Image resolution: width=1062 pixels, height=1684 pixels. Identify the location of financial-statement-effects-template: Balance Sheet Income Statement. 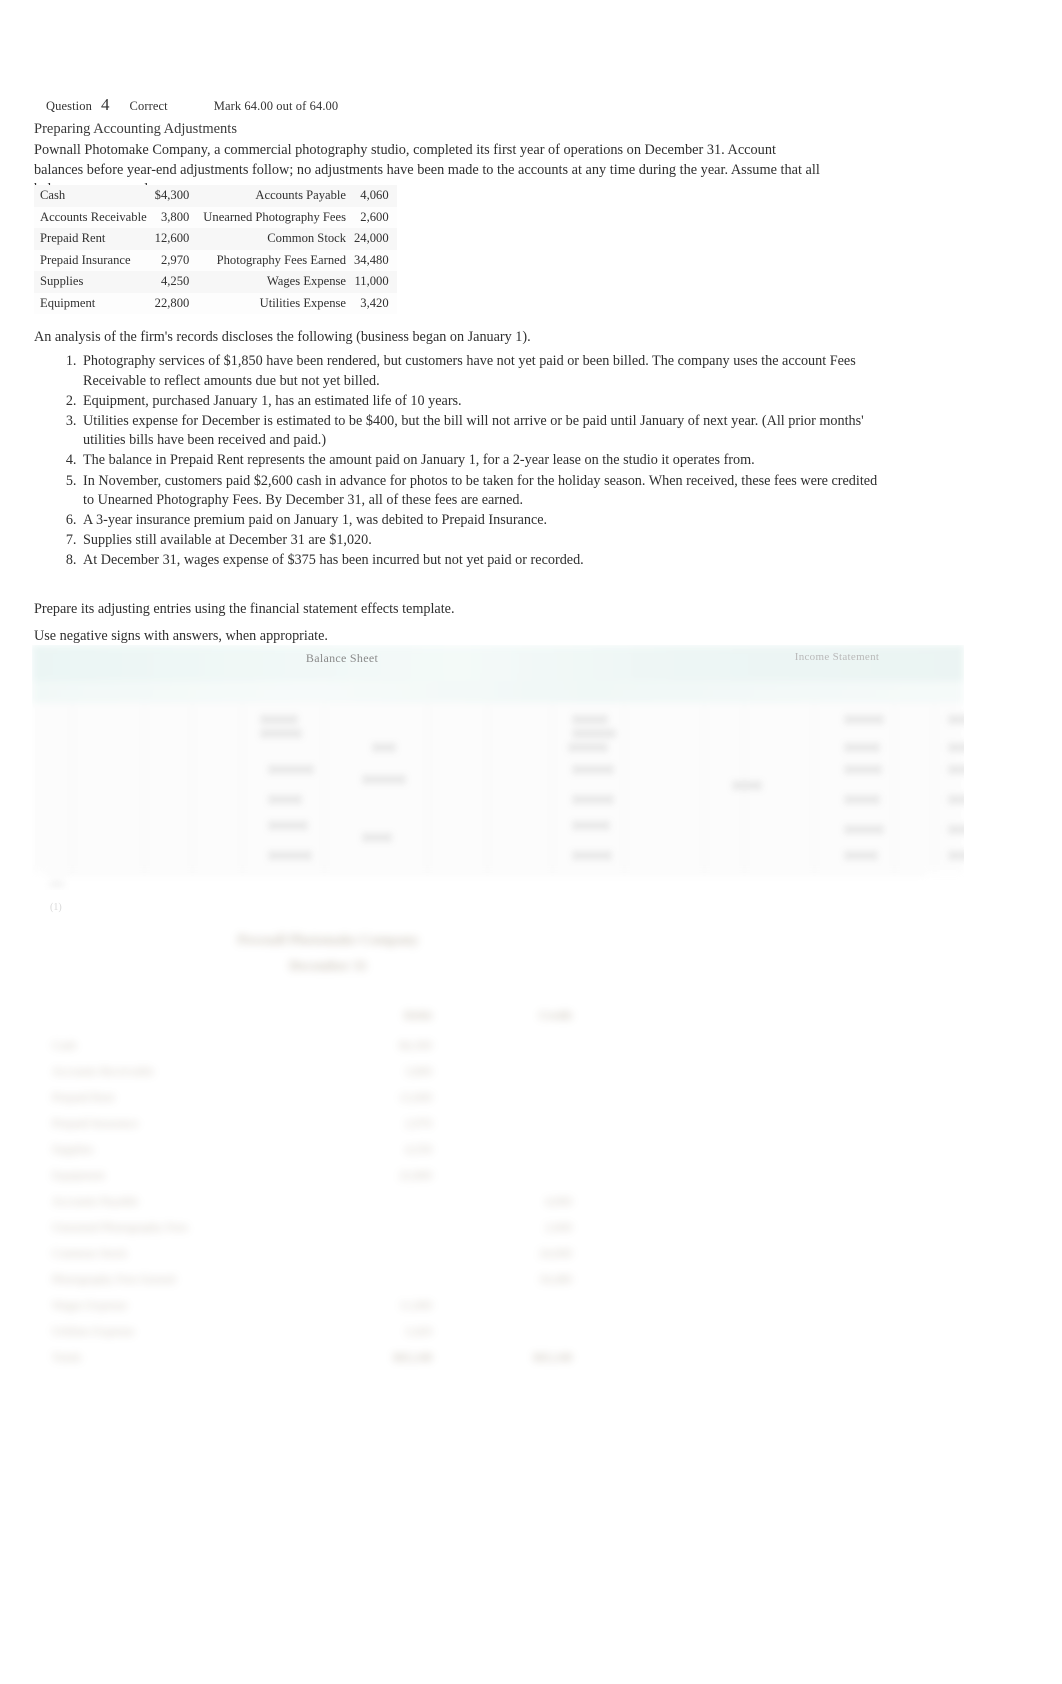
(498, 767).